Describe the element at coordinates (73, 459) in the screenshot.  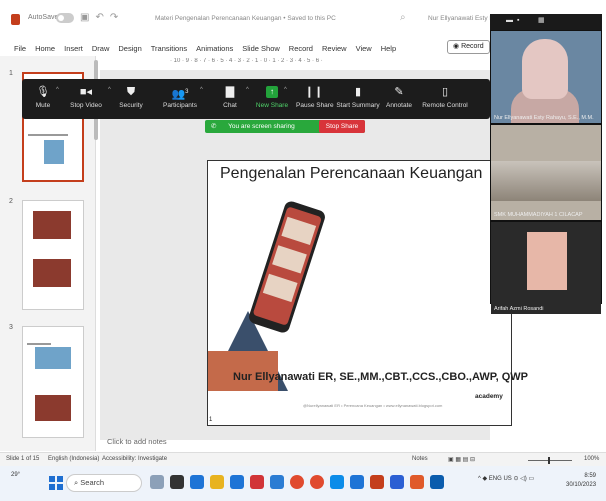
I see `language-indicator: English (Indonesia)` at that location.